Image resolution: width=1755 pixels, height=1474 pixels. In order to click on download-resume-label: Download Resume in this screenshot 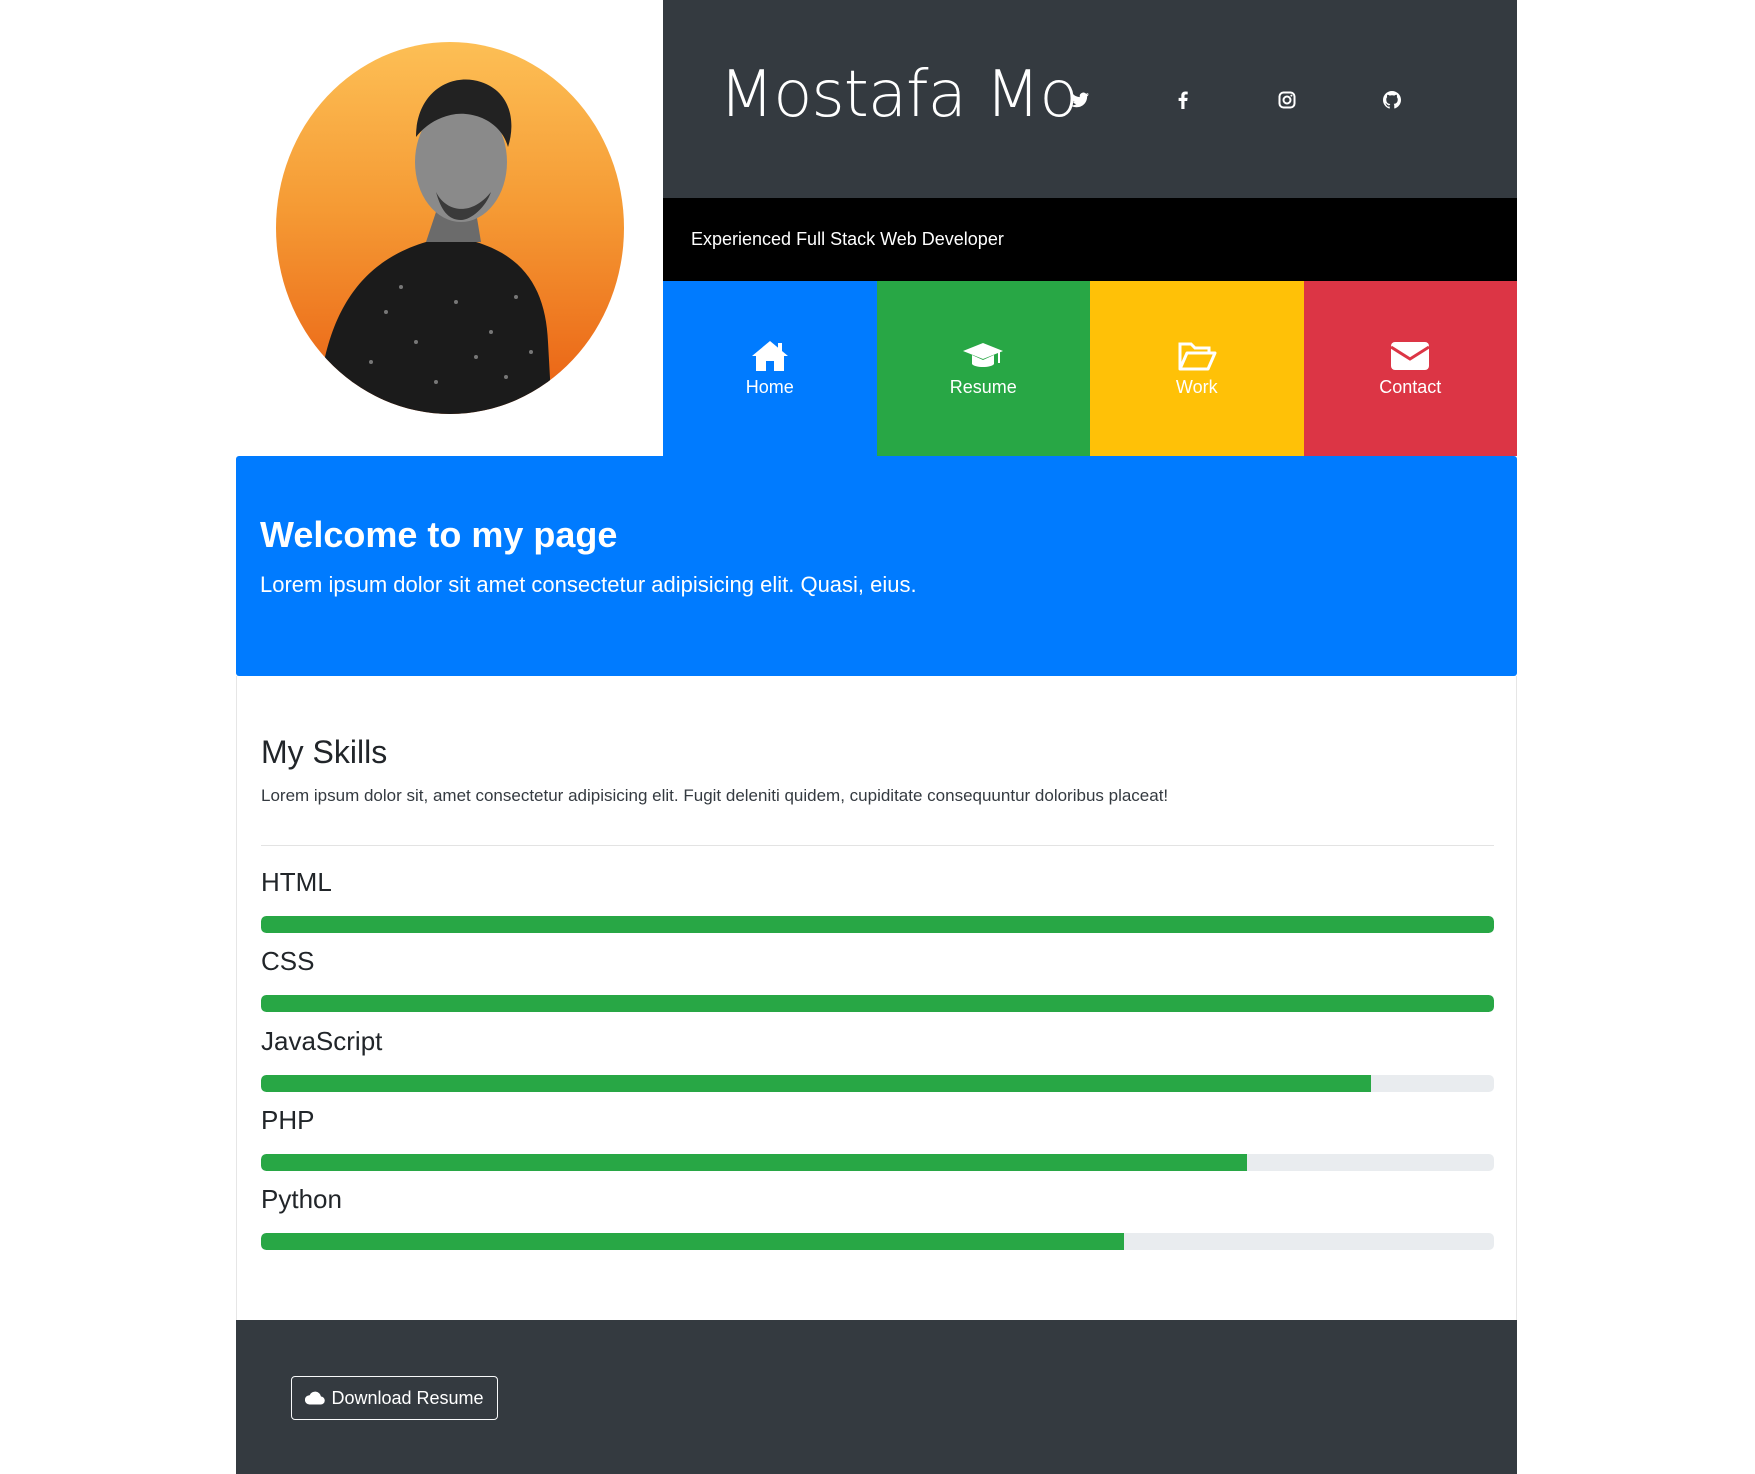, I will do `click(407, 1397)`.